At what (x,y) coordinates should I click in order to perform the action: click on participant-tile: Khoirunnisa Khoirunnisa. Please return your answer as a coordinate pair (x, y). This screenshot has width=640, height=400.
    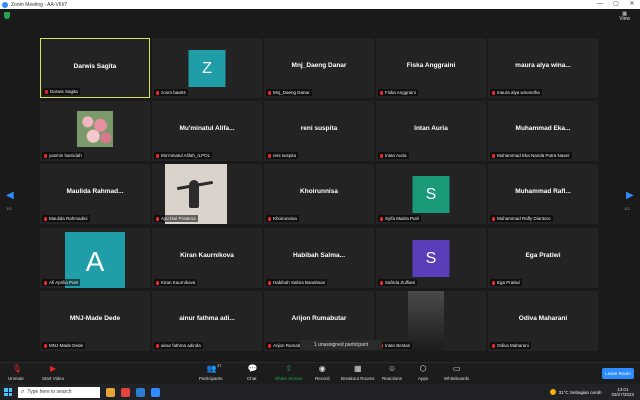
    Looking at the image, I should click on (319, 194).